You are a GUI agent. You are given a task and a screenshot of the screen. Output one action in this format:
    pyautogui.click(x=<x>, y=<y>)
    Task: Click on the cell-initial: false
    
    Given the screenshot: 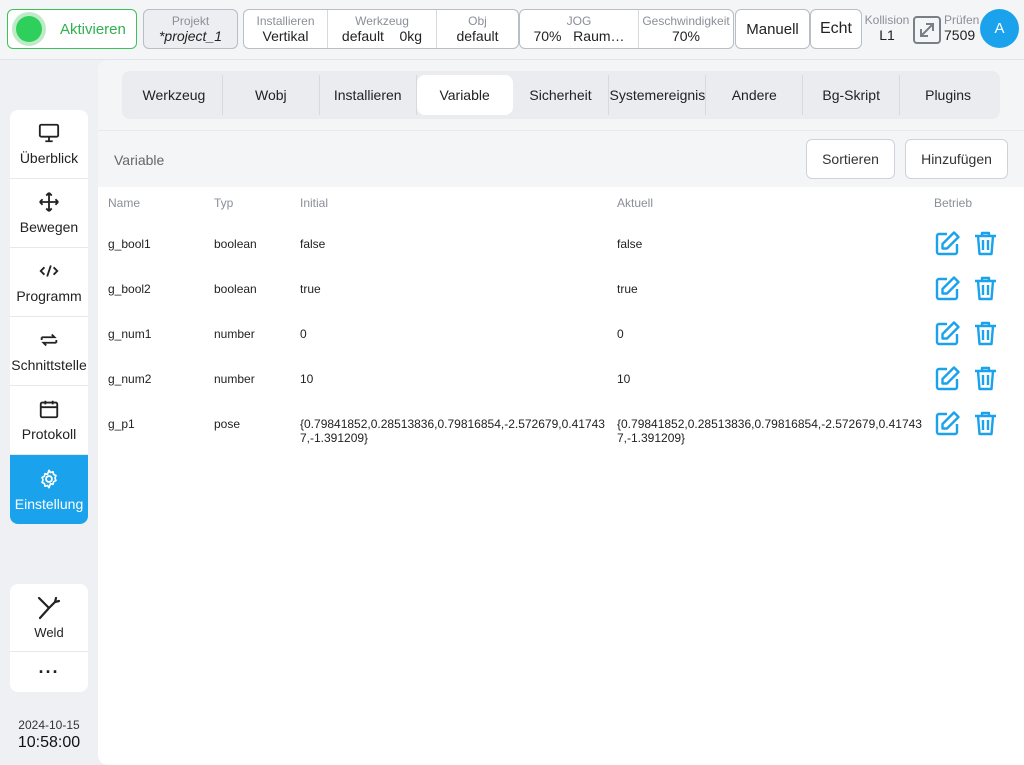 What is the action you would take?
    pyautogui.click(x=313, y=244)
    